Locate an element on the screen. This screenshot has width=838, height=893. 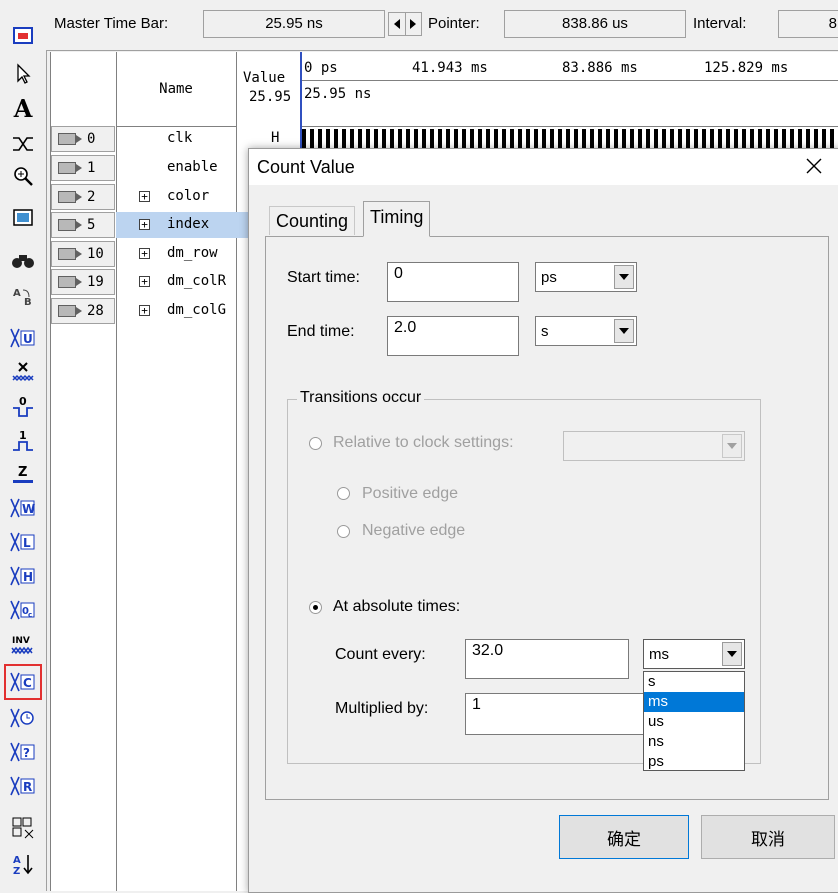
unit-option-us: us is located at coordinates (694, 722).